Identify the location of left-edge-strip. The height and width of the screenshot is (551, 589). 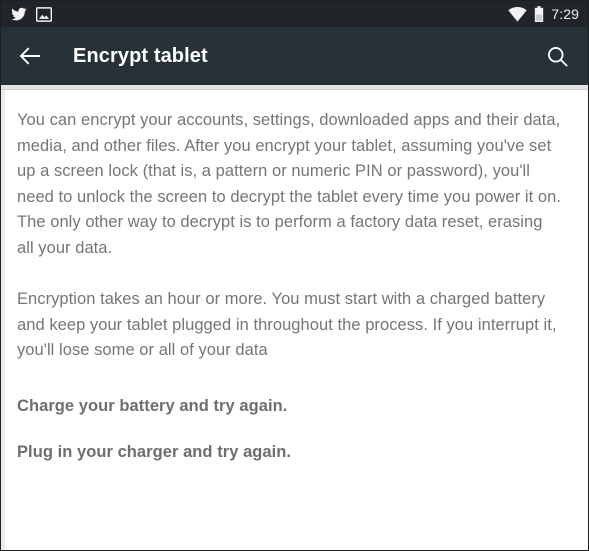
(3, 320).